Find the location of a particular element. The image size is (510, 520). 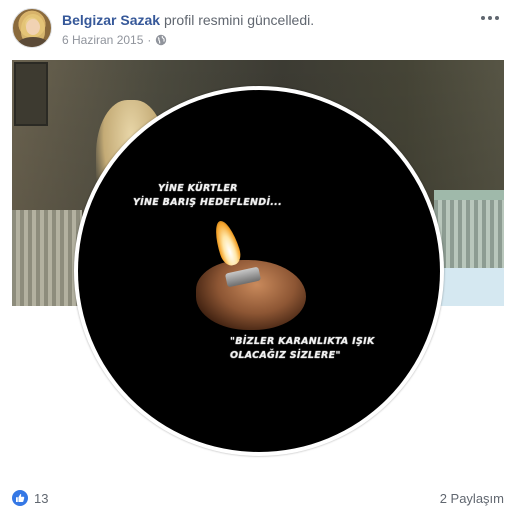

more-options-icon is located at coordinates (490, 18).